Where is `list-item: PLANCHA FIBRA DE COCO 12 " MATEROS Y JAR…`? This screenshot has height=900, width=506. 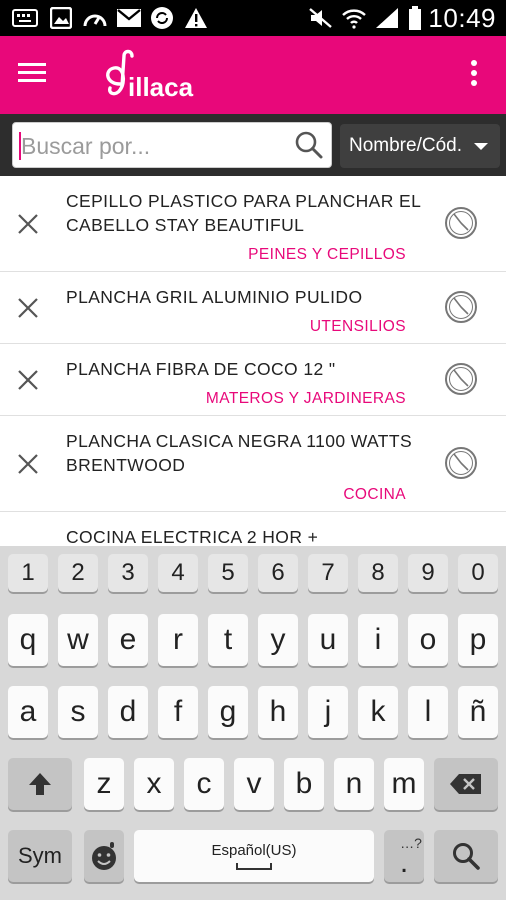
list-item: PLANCHA FIBRA DE COCO 12 " MATEROS Y JAR… is located at coordinates (253, 380).